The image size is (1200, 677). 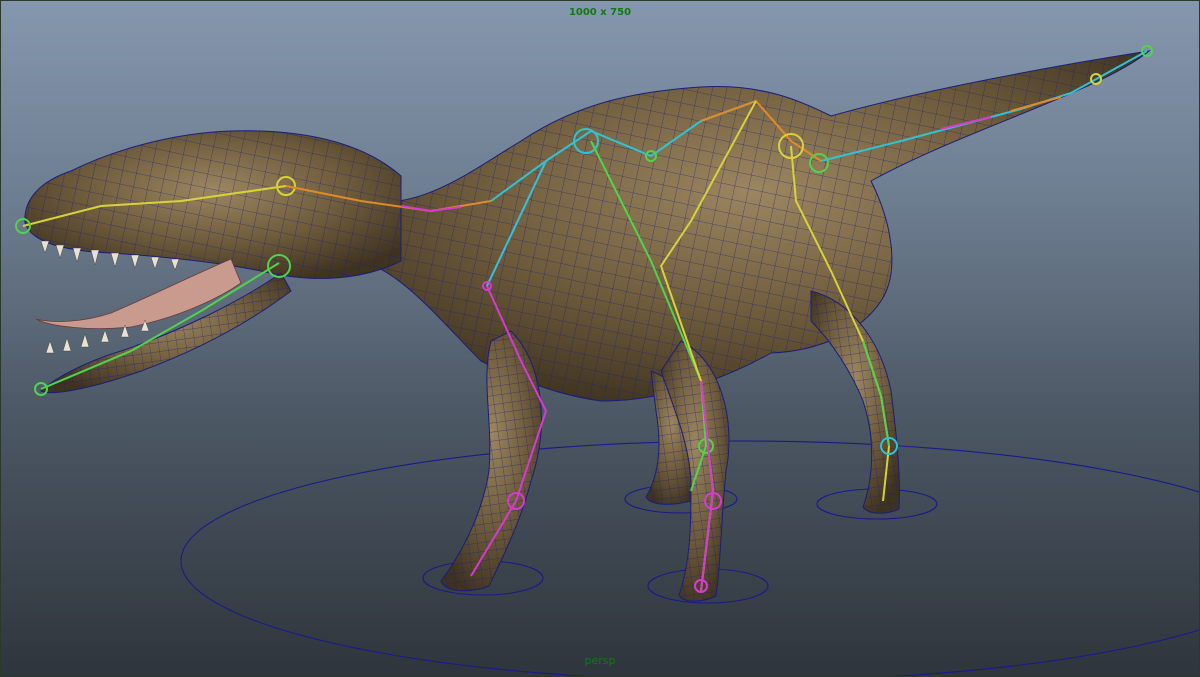 What do you see at coordinates (600, 660) in the screenshot?
I see `camera-name-label: persp` at bounding box center [600, 660].